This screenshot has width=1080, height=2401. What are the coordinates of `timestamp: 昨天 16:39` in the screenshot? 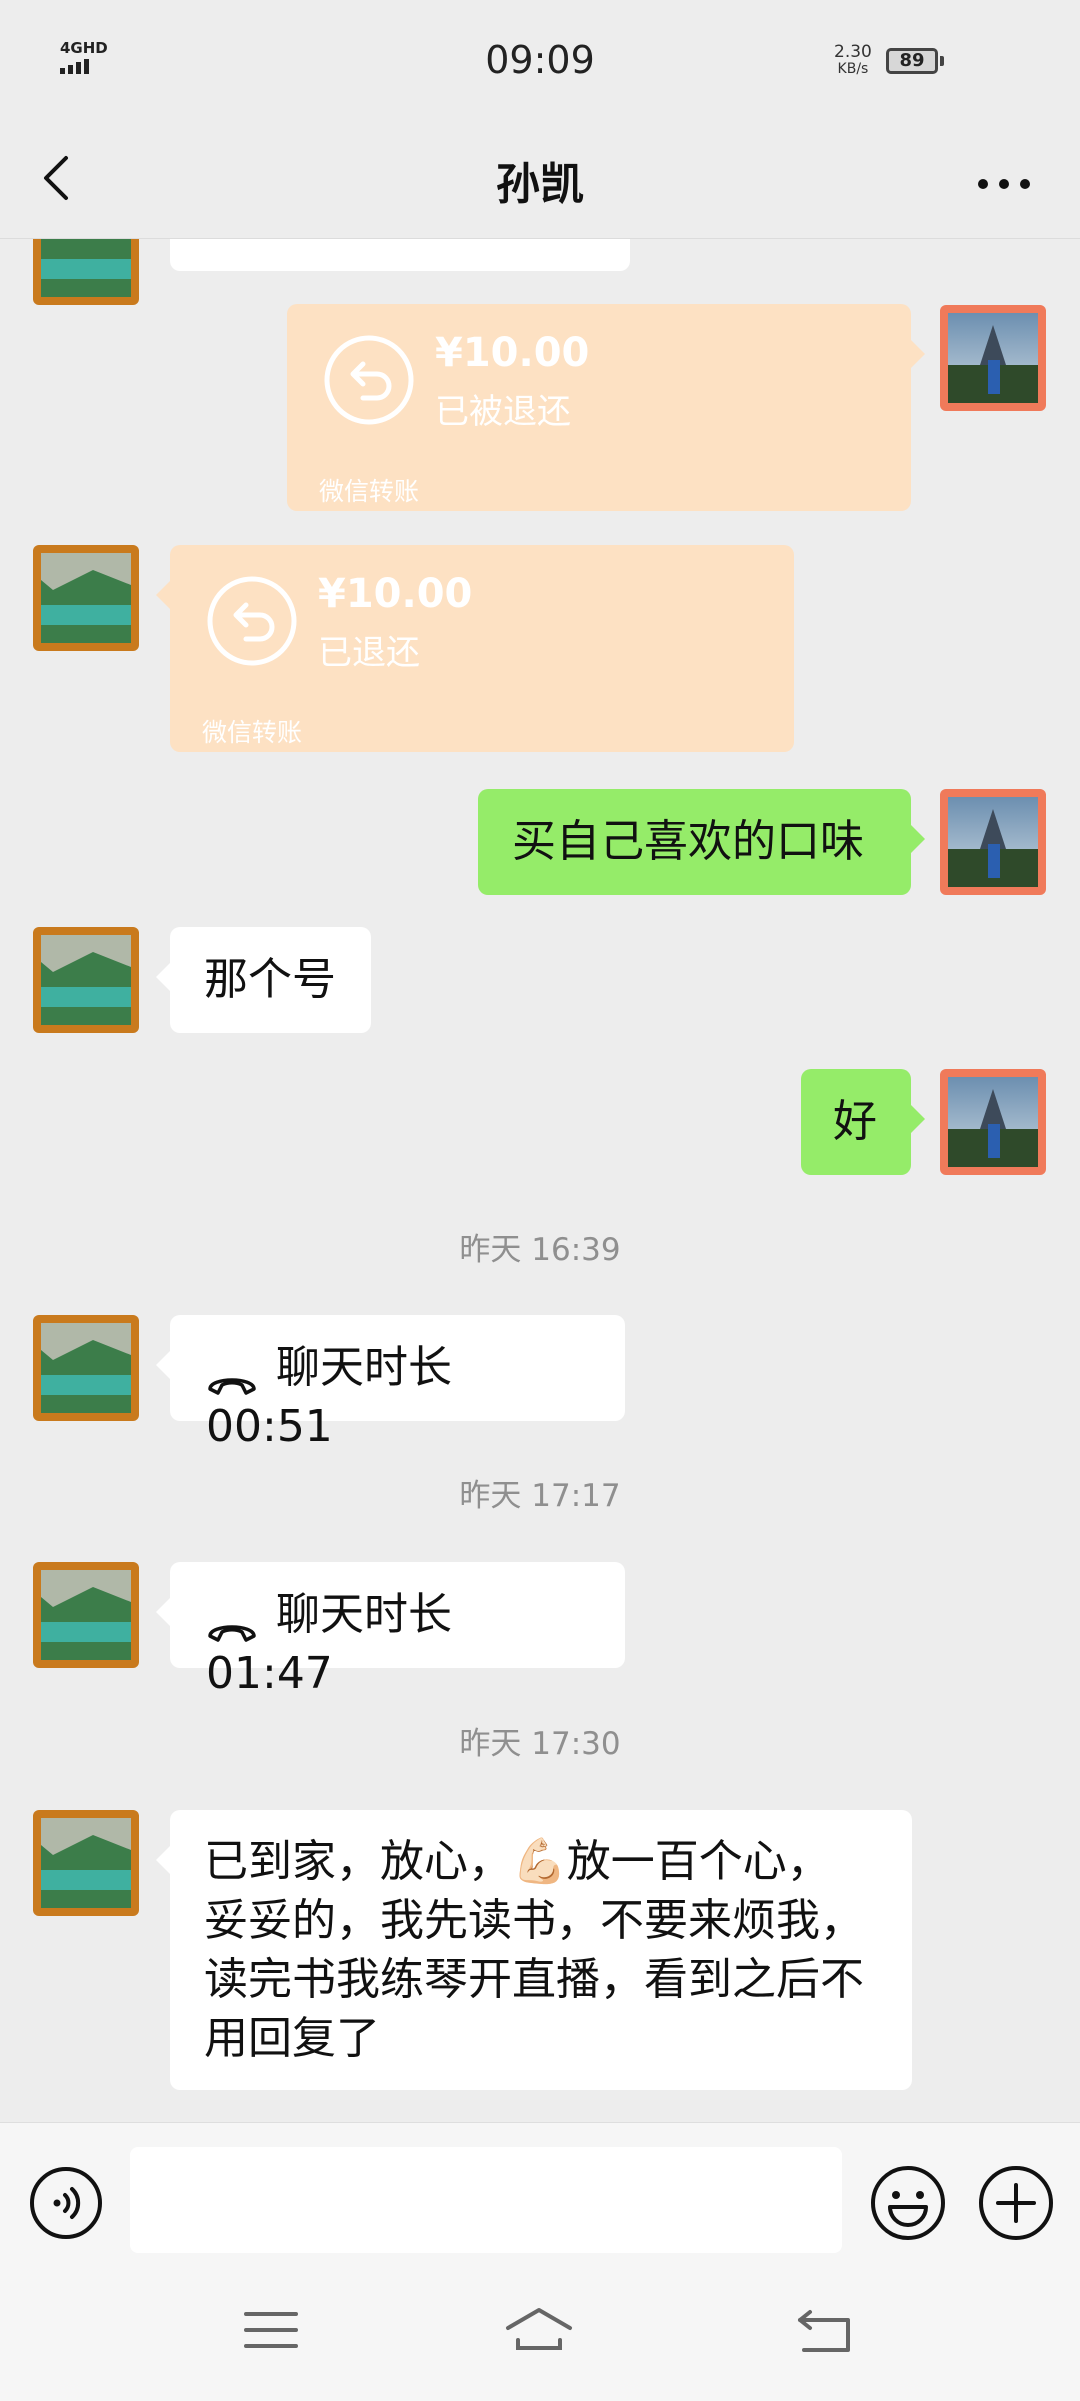 It's located at (540, 1250).